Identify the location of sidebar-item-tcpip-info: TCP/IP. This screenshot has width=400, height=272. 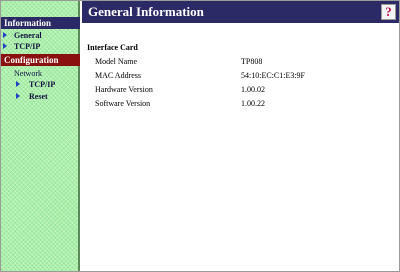
(40, 46).